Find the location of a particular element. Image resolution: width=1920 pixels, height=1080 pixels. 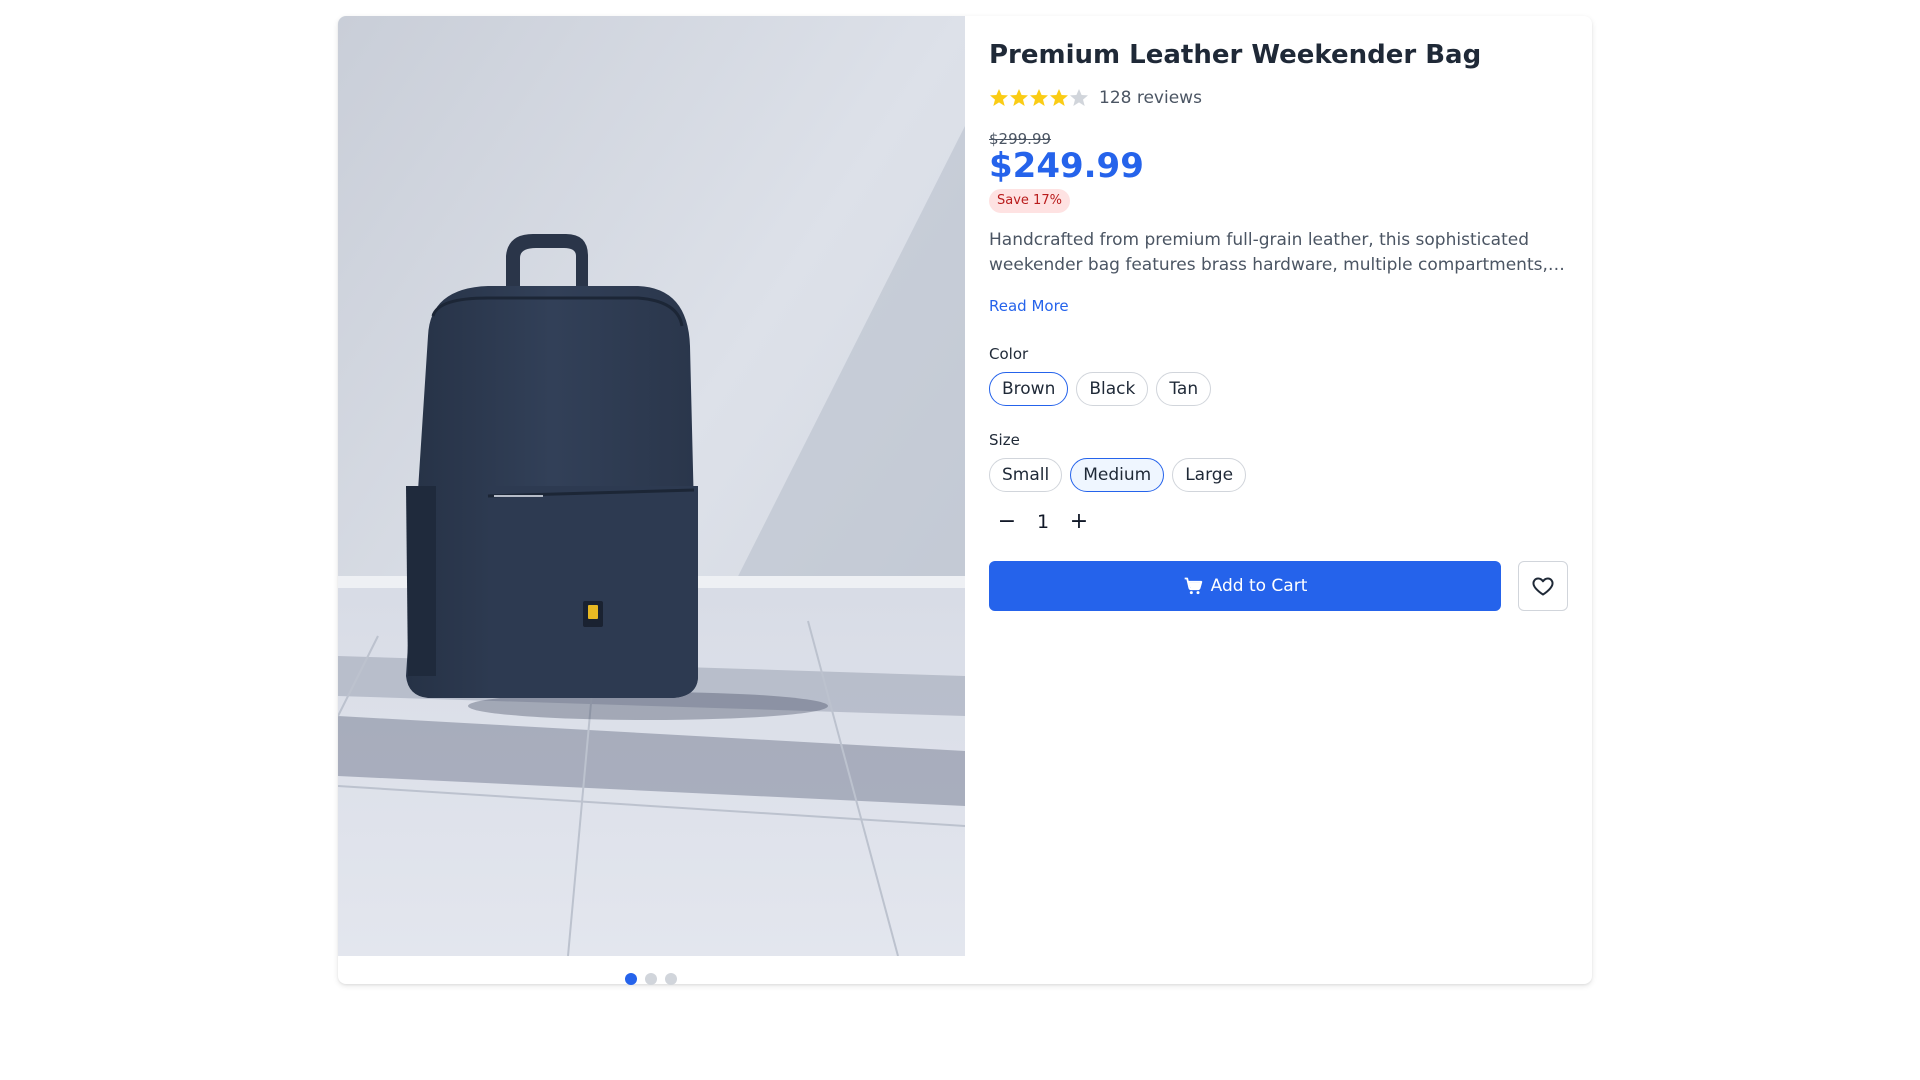

quantity-stepper: − 1 + is located at coordinates (1043, 522).